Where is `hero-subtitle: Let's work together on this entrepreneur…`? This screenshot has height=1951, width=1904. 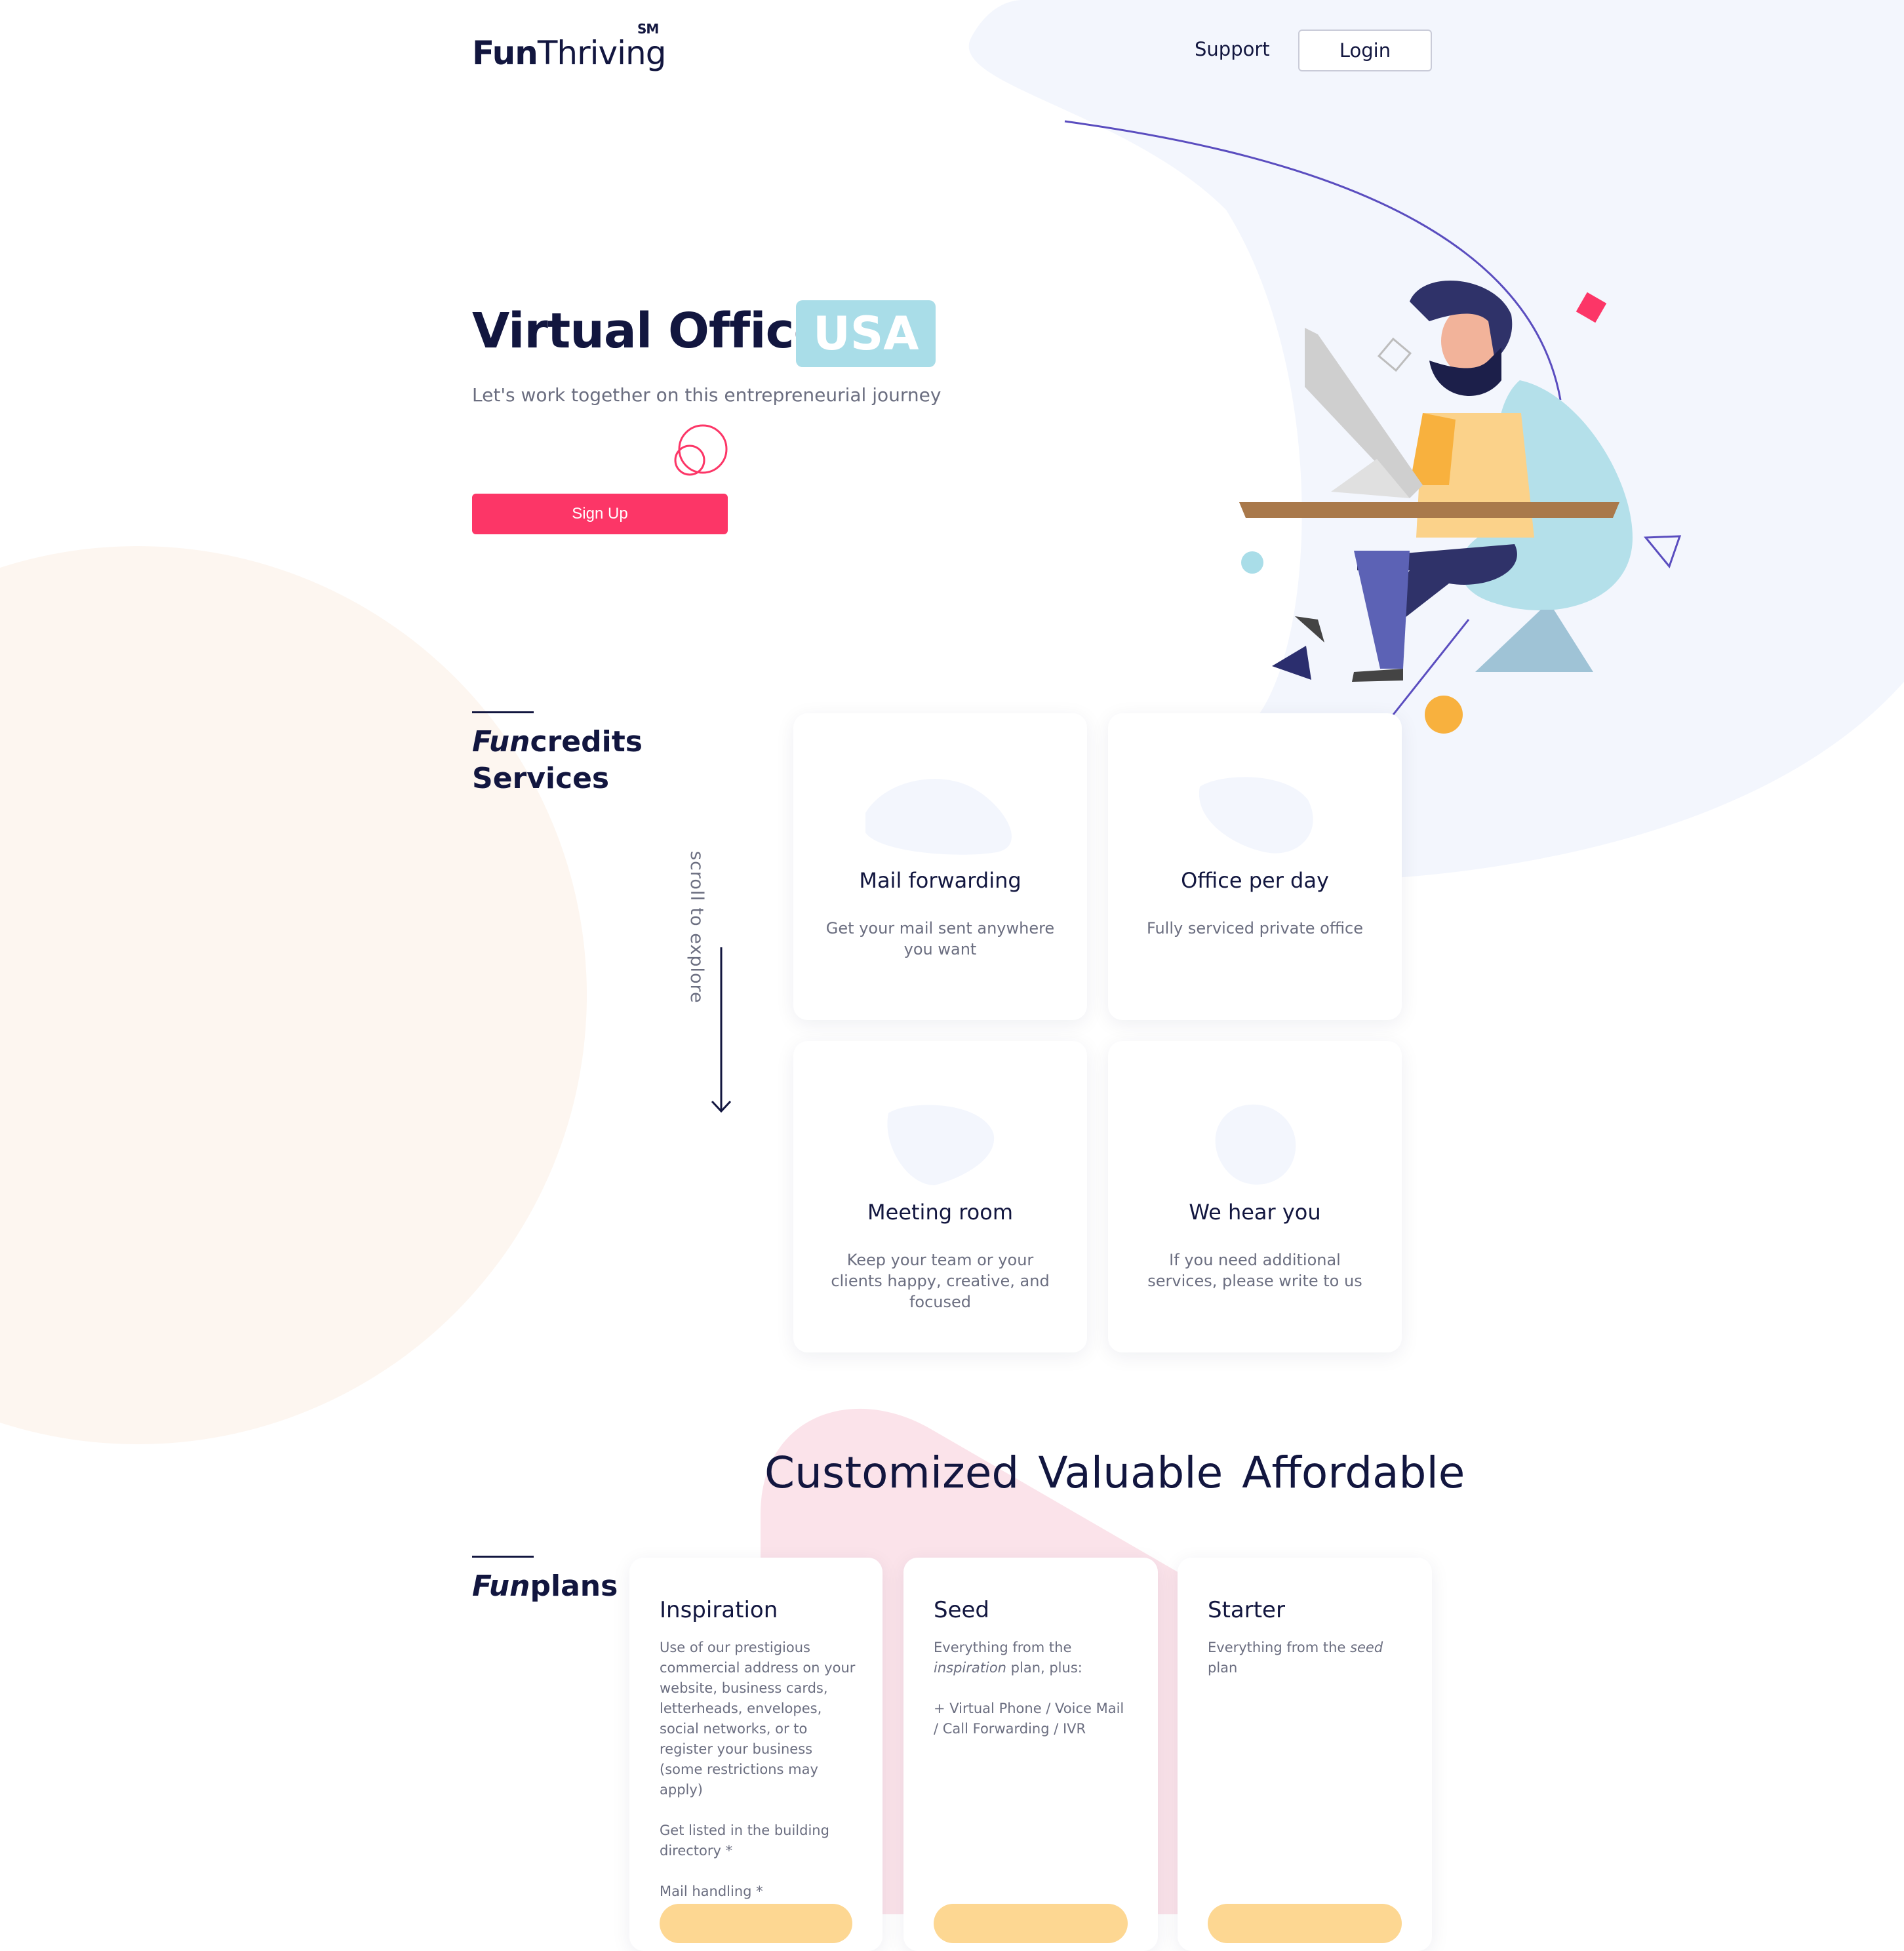
hero-subtitle: Let's work together on this entrepreneur… is located at coordinates (707, 395).